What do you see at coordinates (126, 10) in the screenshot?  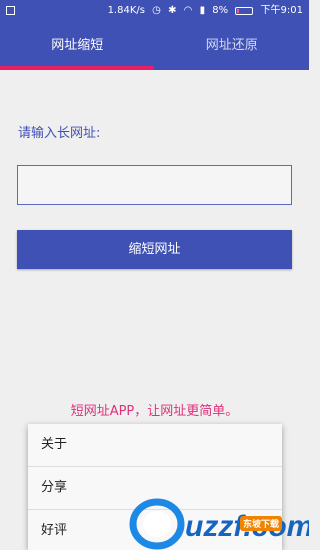 I see `network-speed: 1.84K/s` at bounding box center [126, 10].